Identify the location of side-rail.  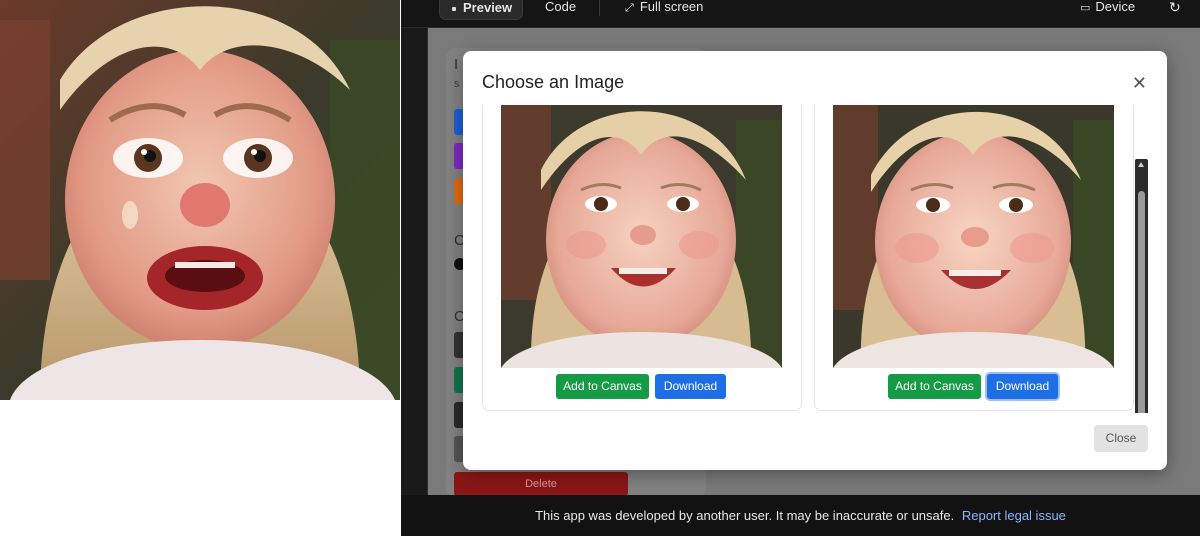
(414, 263).